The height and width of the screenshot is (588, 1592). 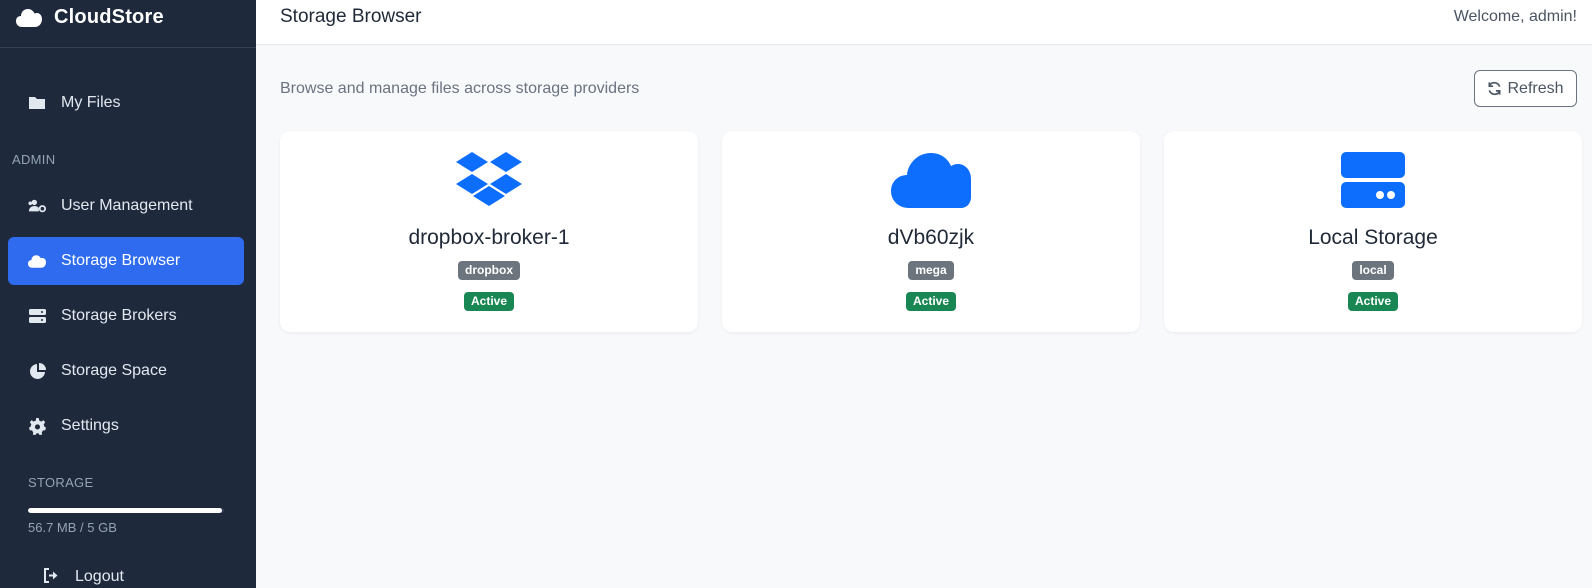 What do you see at coordinates (109, 17) in the screenshot?
I see `app-name: CloudStore` at bounding box center [109, 17].